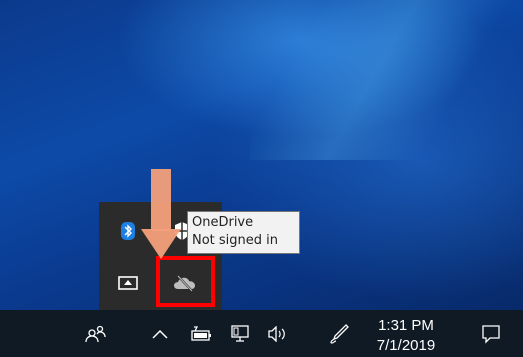  Describe the element at coordinates (202, 334) in the screenshot. I see `battery-icon` at that location.